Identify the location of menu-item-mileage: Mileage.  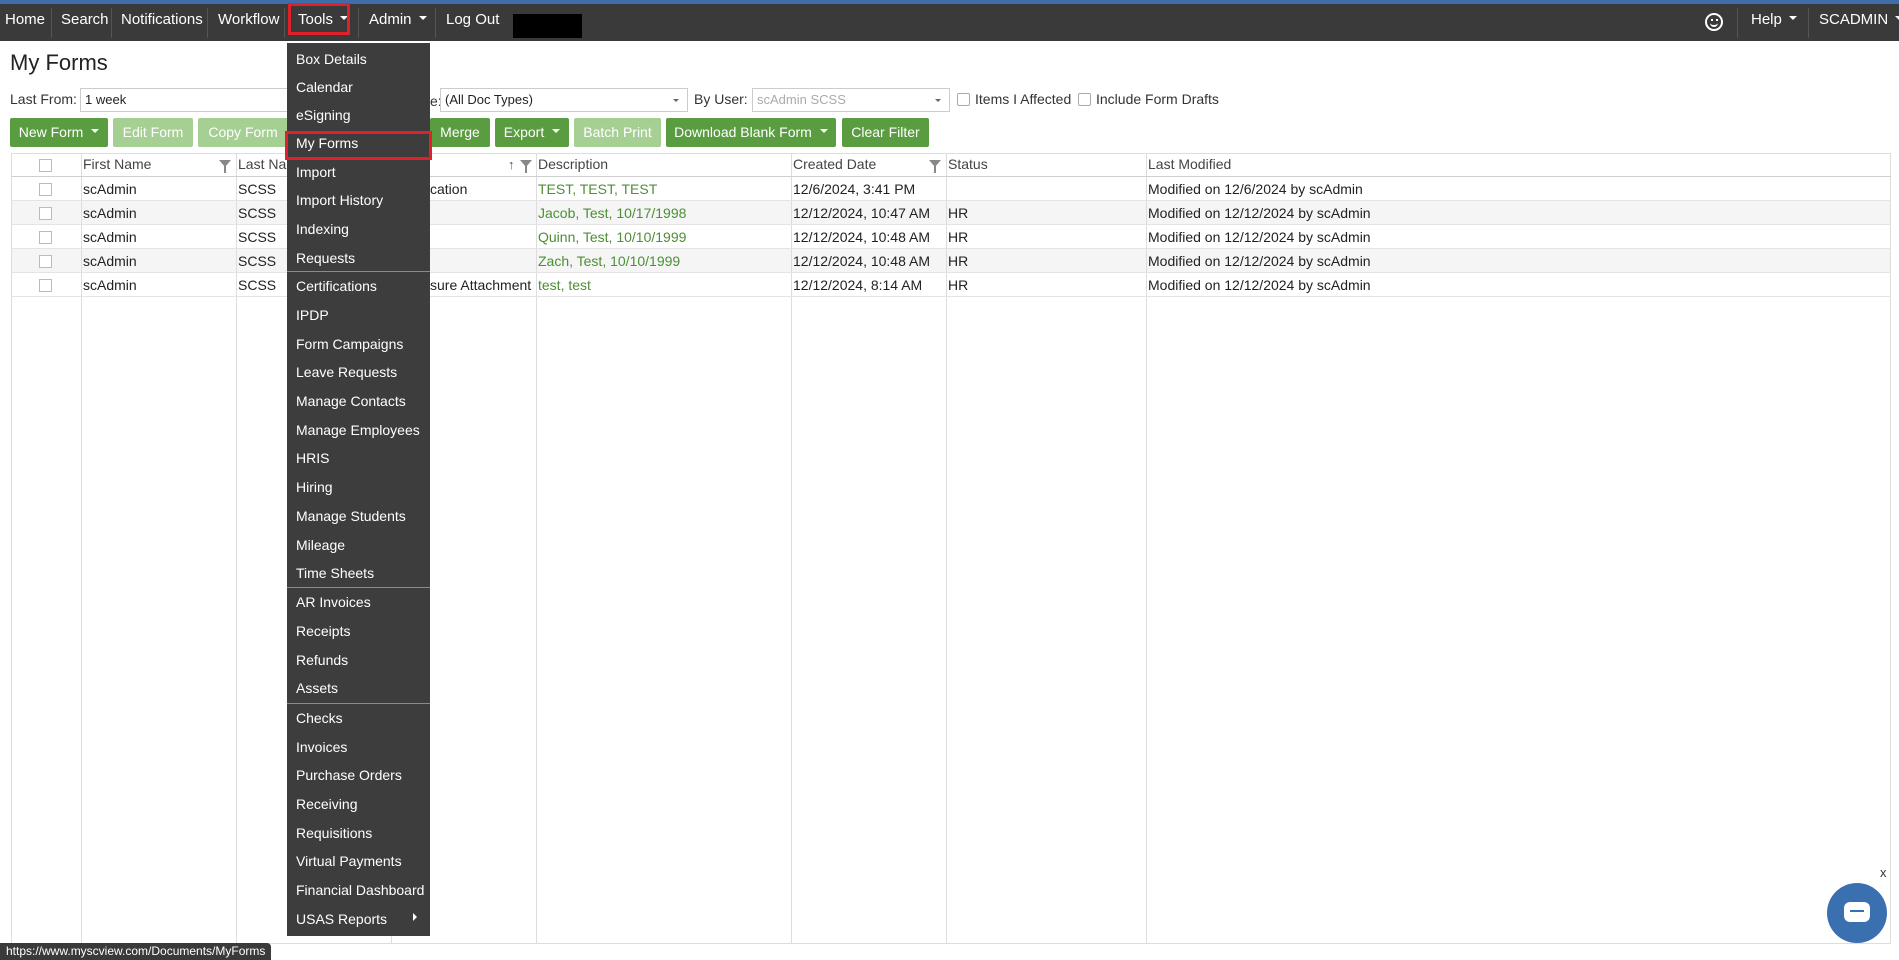
(320, 545).